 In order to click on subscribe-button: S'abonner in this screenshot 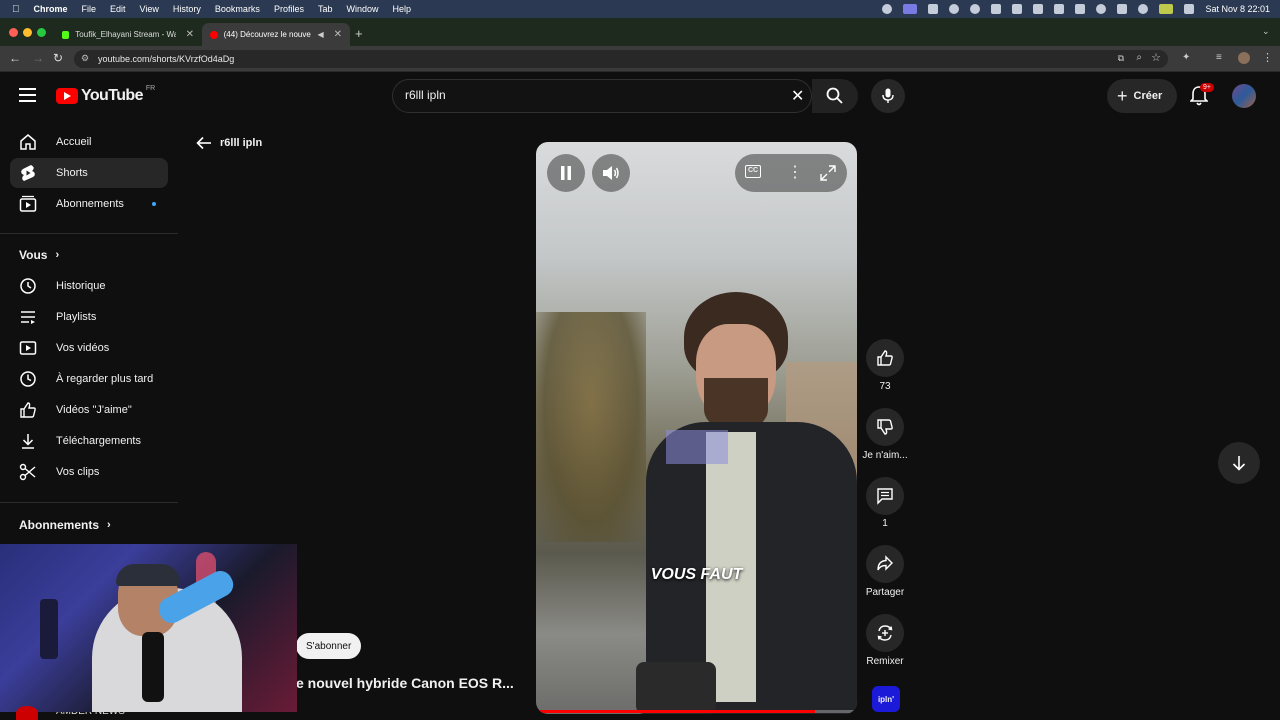, I will do `click(329, 646)`.